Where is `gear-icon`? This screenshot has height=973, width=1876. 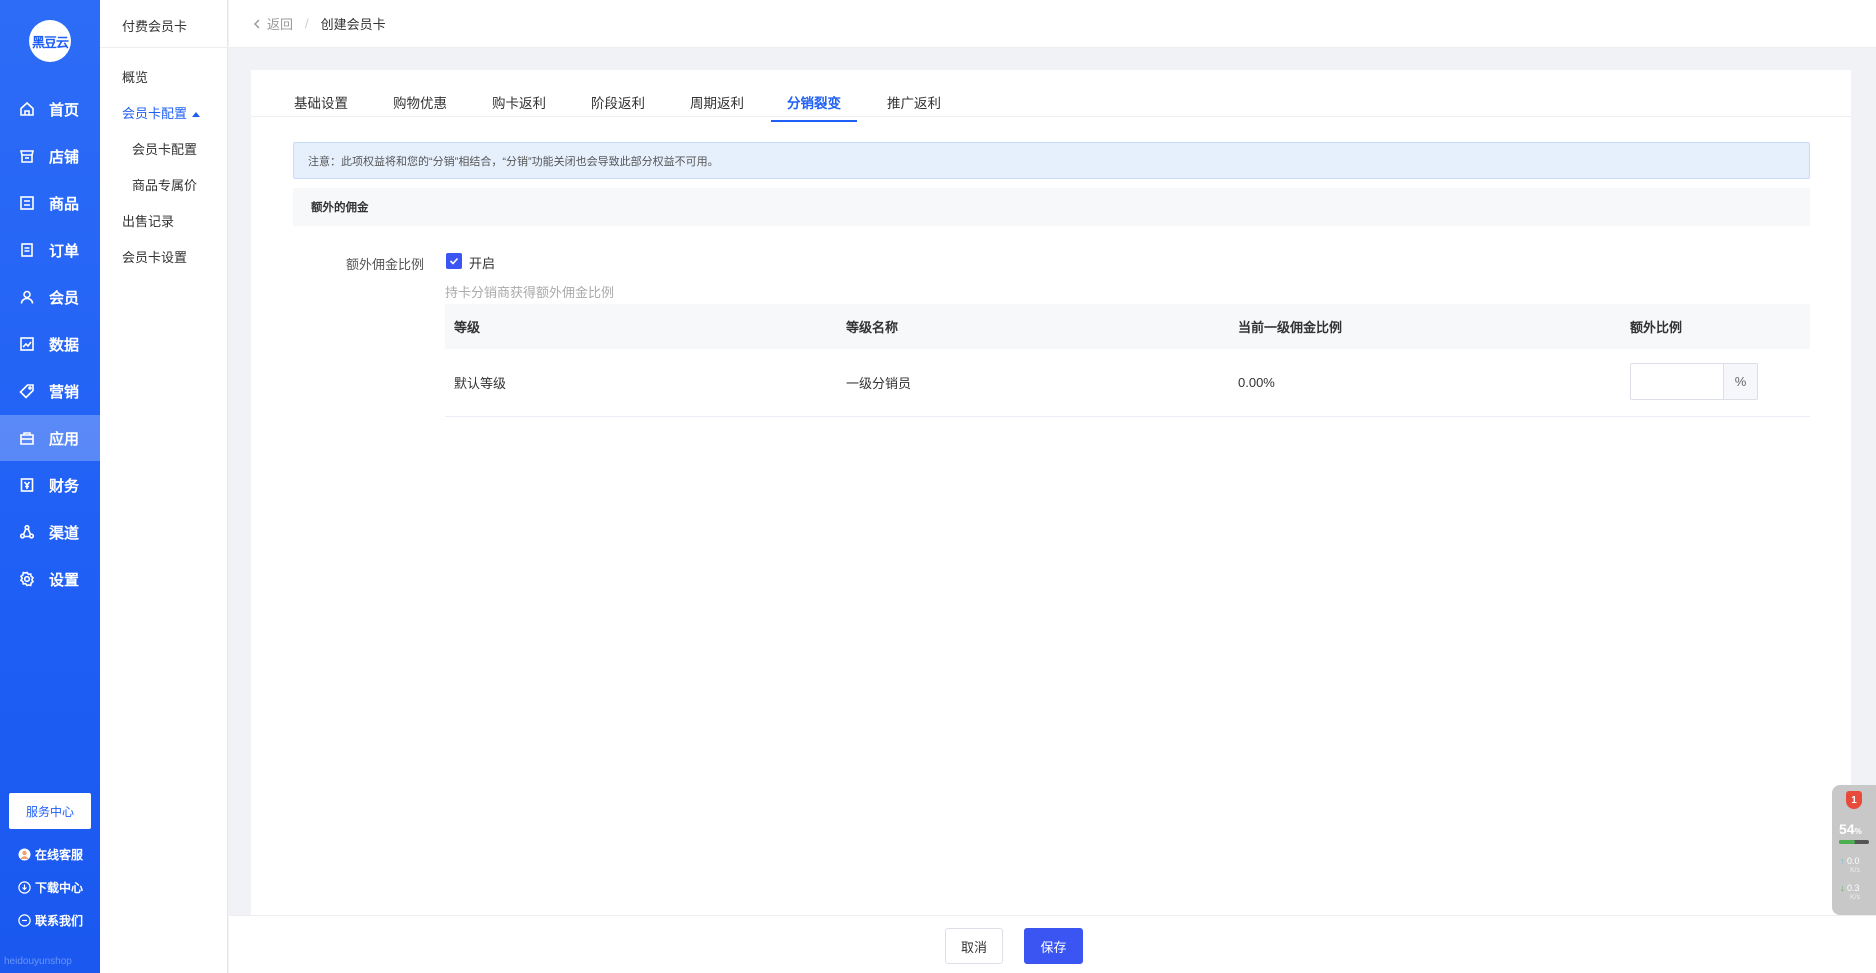 gear-icon is located at coordinates (27, 579).